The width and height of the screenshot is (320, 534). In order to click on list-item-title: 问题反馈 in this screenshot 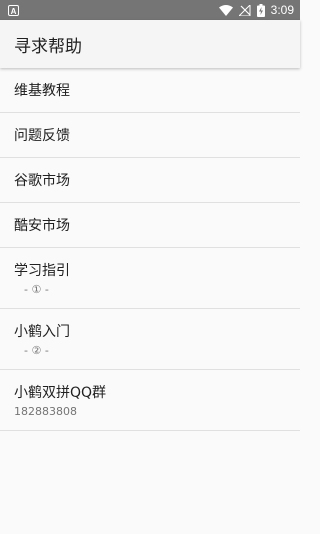, I will do `click(42, 136)`.